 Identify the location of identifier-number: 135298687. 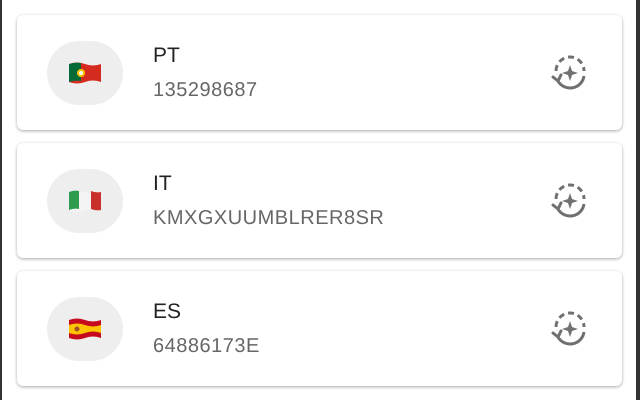
(206, 91).